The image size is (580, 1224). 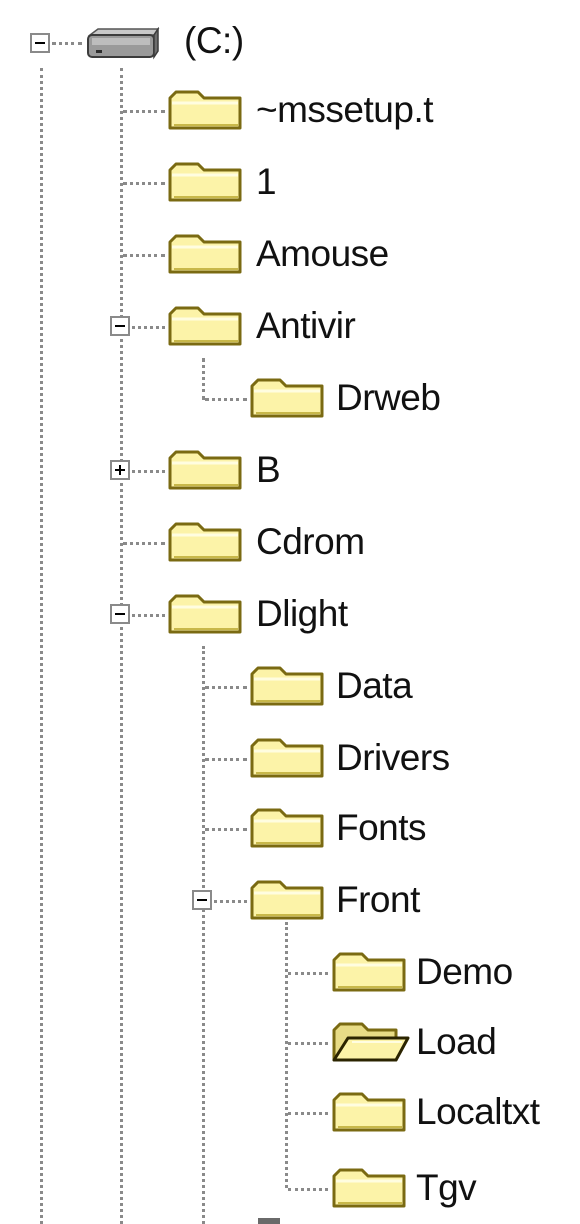 I want to click on tree-node-folder: ~mssetup.t, so click(x=290, y=110).